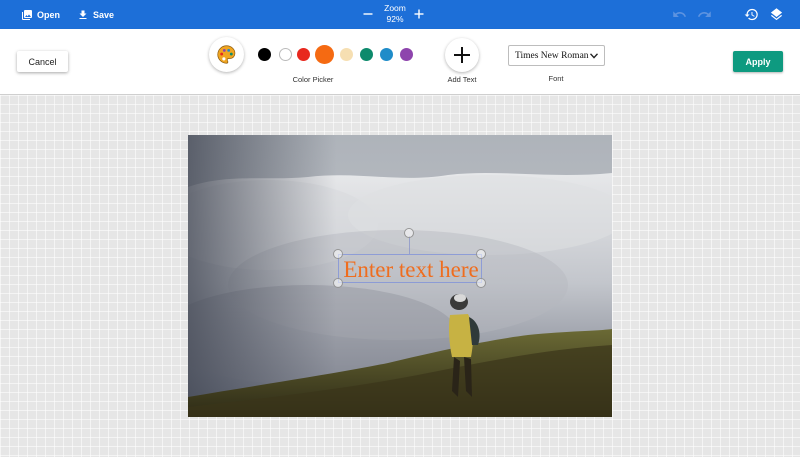  What do you see at coordinates (338, 283) in the screenshot?
I see `resize-handle-bottom-left` at bounding box center [338, 283].